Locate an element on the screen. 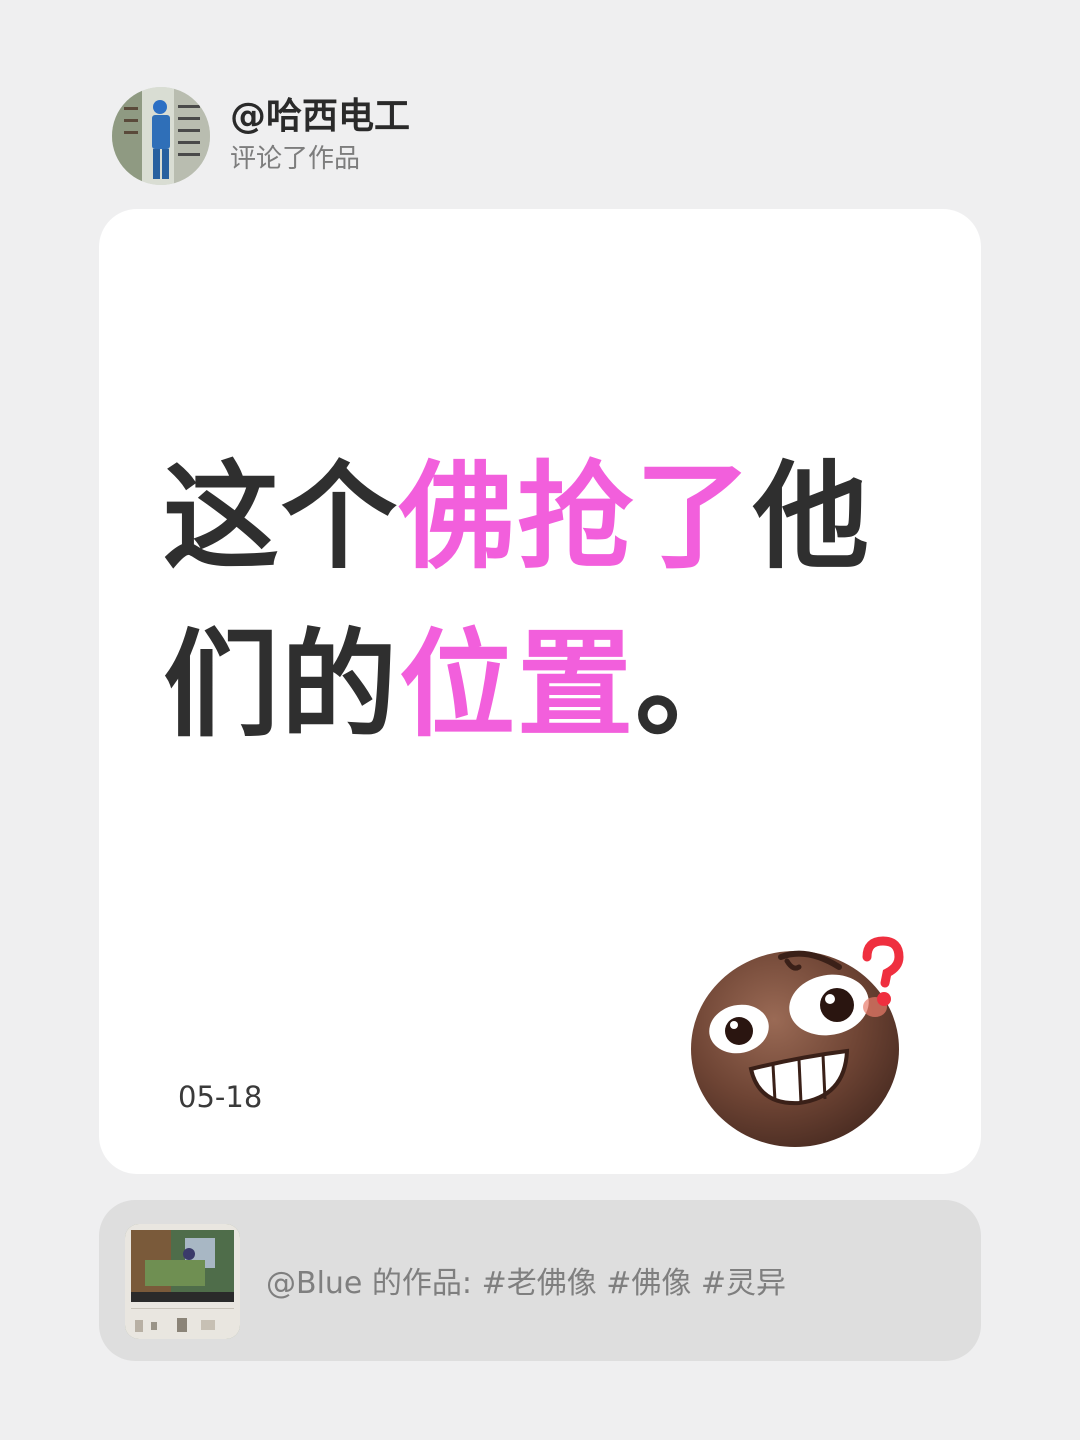 Image resolution: width=1080 pixels, height=1440 pixels. comment-segment: 。 is located at coordinates (694, 685).